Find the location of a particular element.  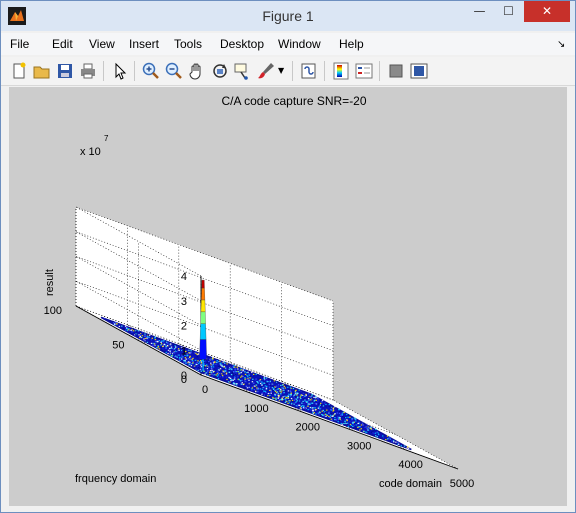

rotate-3d-icon is located at coordinates (220, 71).